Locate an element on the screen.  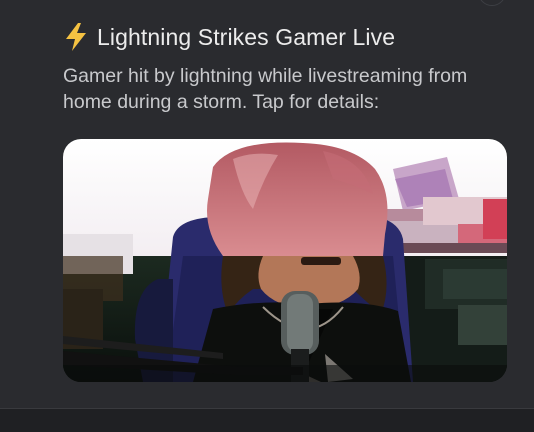
card-title-row: Lightning Strikes Gamer Live is located at coordinates (229, 37).